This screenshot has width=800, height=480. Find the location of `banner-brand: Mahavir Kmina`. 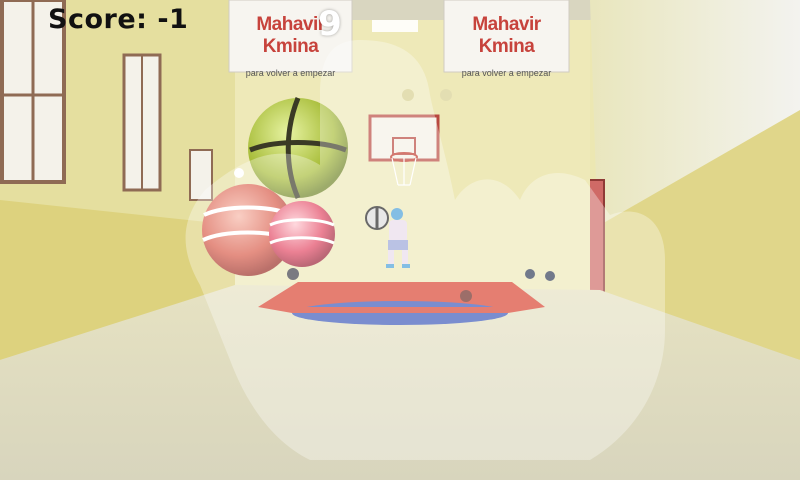

banner-brand: Mahavir Kmina is located at coordinates (506, 35).